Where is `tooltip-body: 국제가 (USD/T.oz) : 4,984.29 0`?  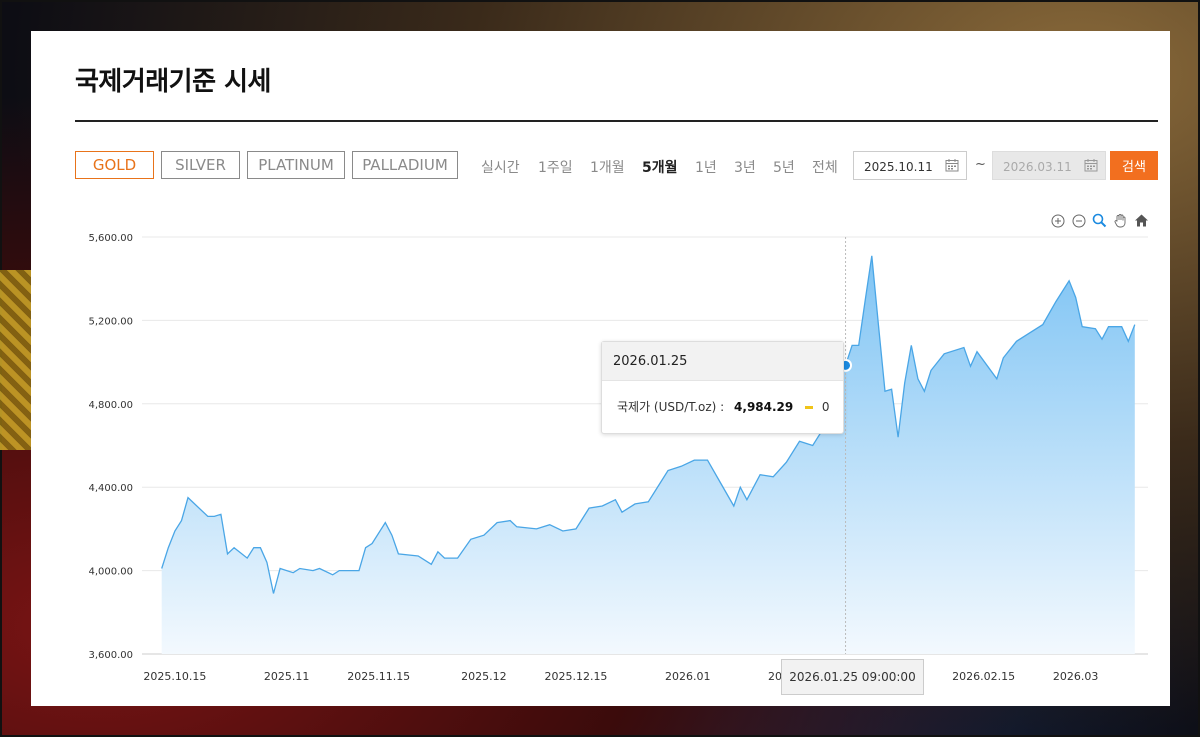 tooltip-body: 국제가 (USD/T.oz) : 4,984.29 0 is located at coordinates (722, 398).